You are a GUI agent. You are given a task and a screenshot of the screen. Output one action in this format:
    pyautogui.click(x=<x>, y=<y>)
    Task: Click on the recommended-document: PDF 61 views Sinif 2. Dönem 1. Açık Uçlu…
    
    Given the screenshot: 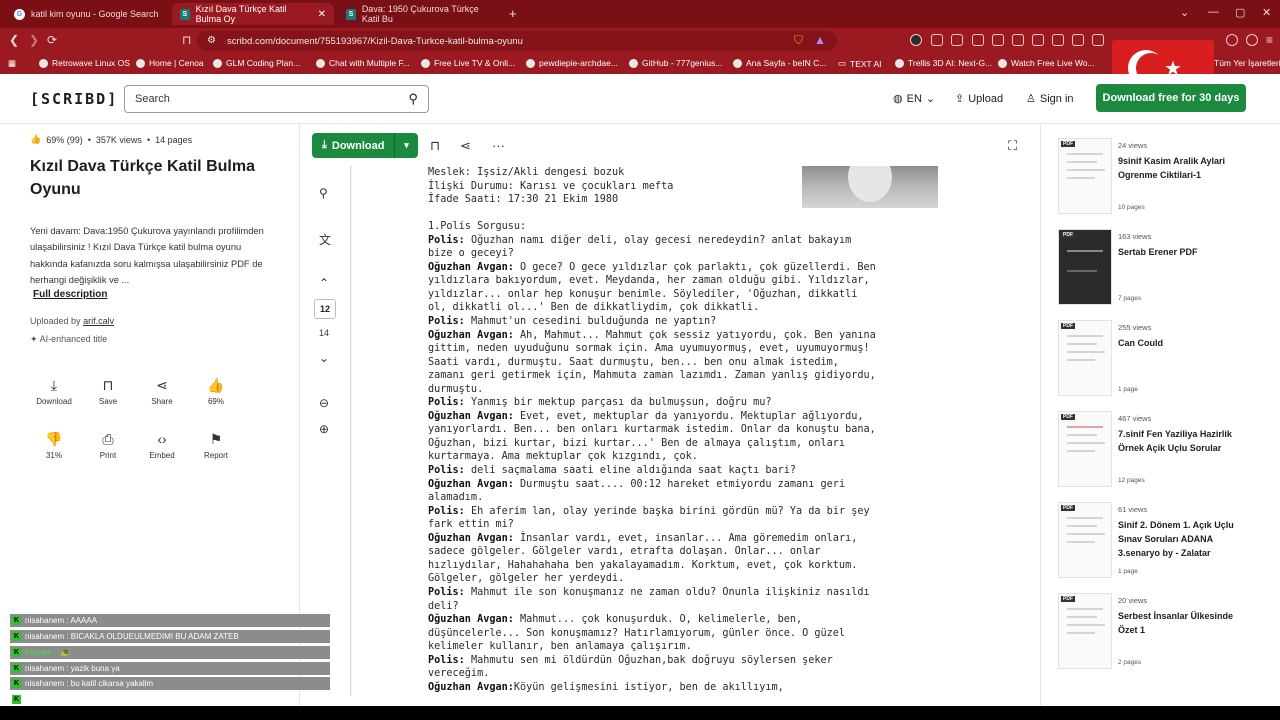 What is the action you would take?
    pyautogui.click(x=1168, y=542)
    